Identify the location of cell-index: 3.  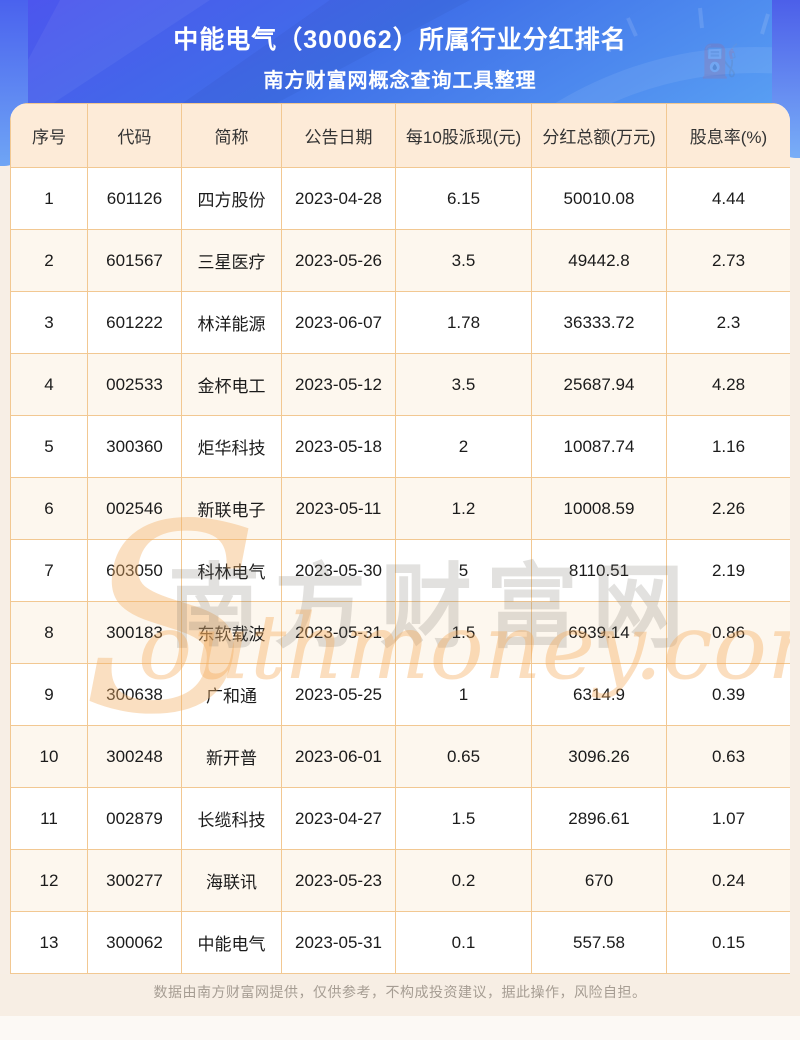
(49, 322).